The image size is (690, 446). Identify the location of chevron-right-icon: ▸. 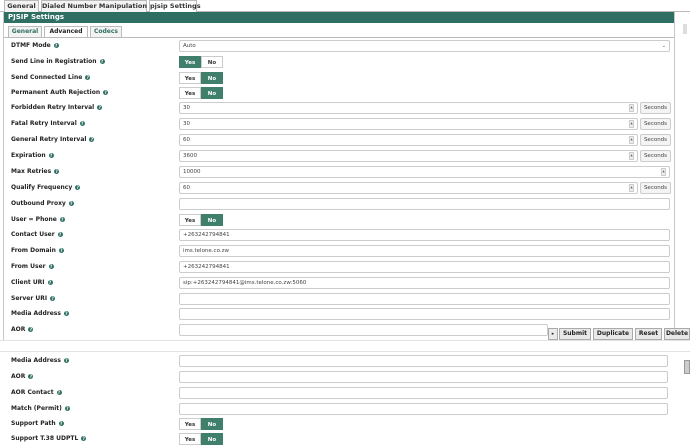
(553, 334).